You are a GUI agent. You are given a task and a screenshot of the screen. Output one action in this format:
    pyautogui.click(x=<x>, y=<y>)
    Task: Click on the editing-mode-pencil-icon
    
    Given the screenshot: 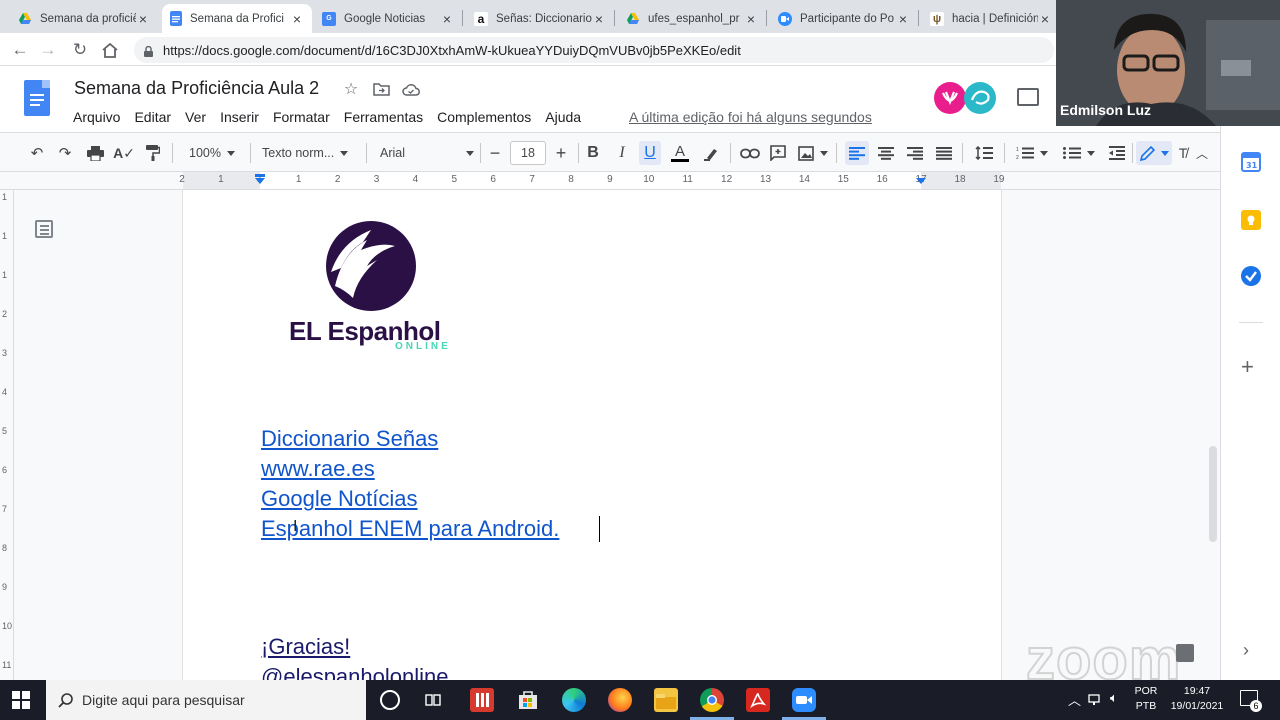 What is the action you would take?
    pyautogui.click(x=1154, y=153)
    